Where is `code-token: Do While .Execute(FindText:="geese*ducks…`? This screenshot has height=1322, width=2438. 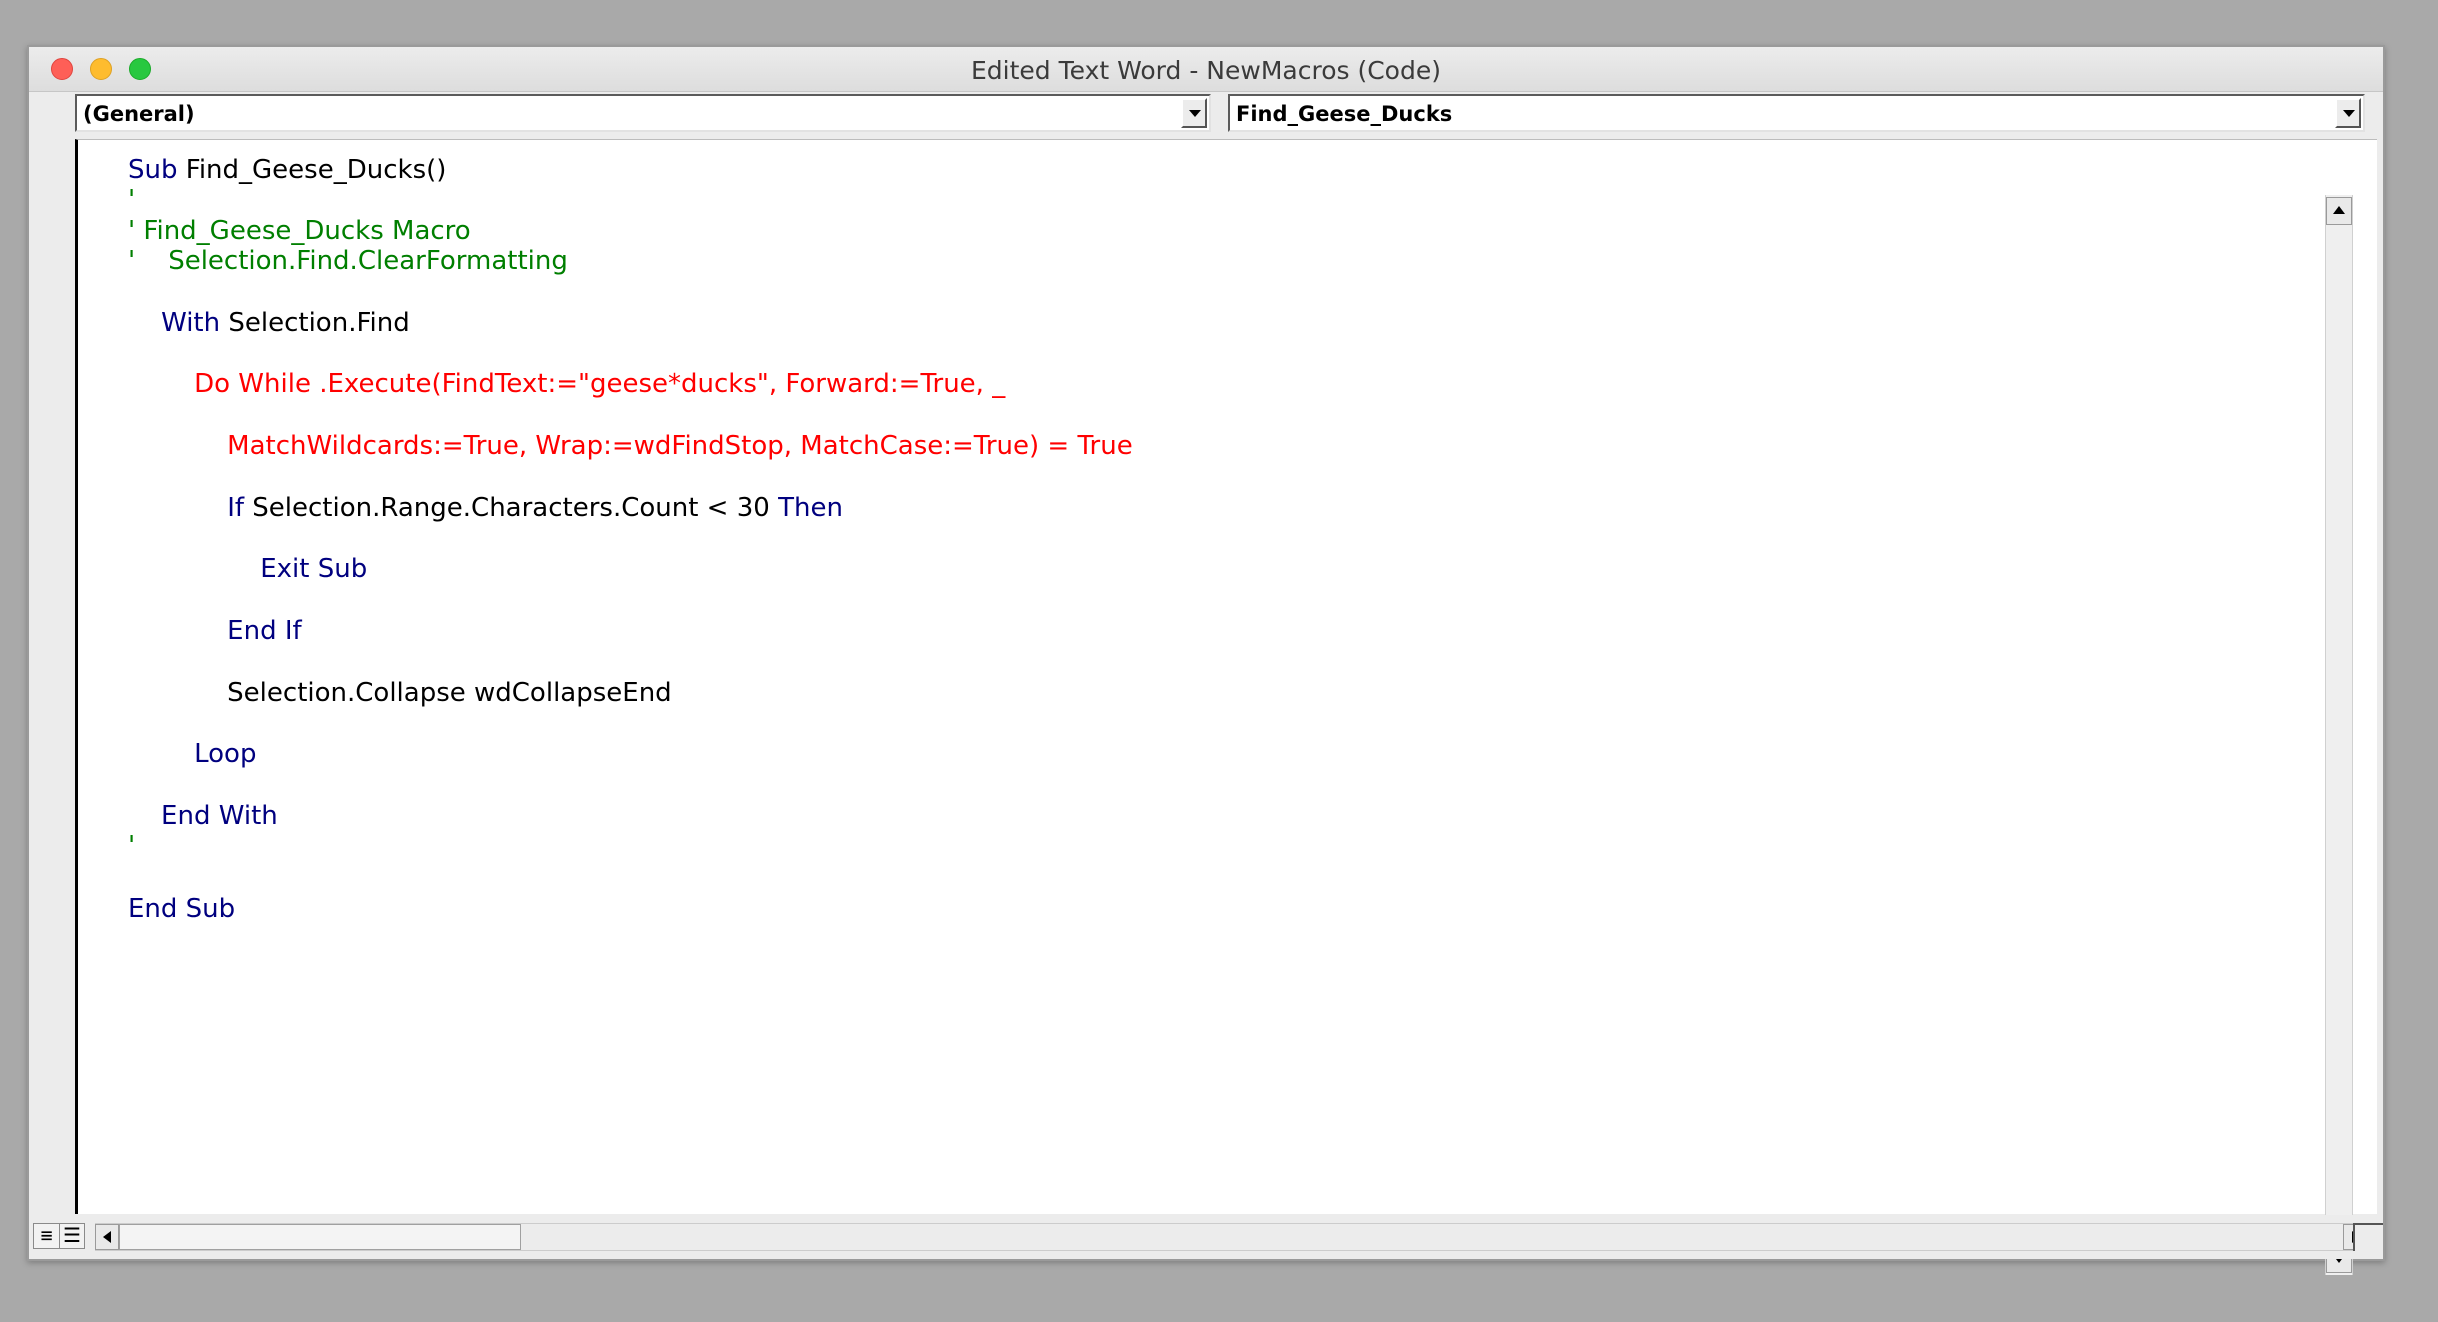 code-token: Do While .Execute(FindText:="geese*ducks… is located at coordinates (567, 384).